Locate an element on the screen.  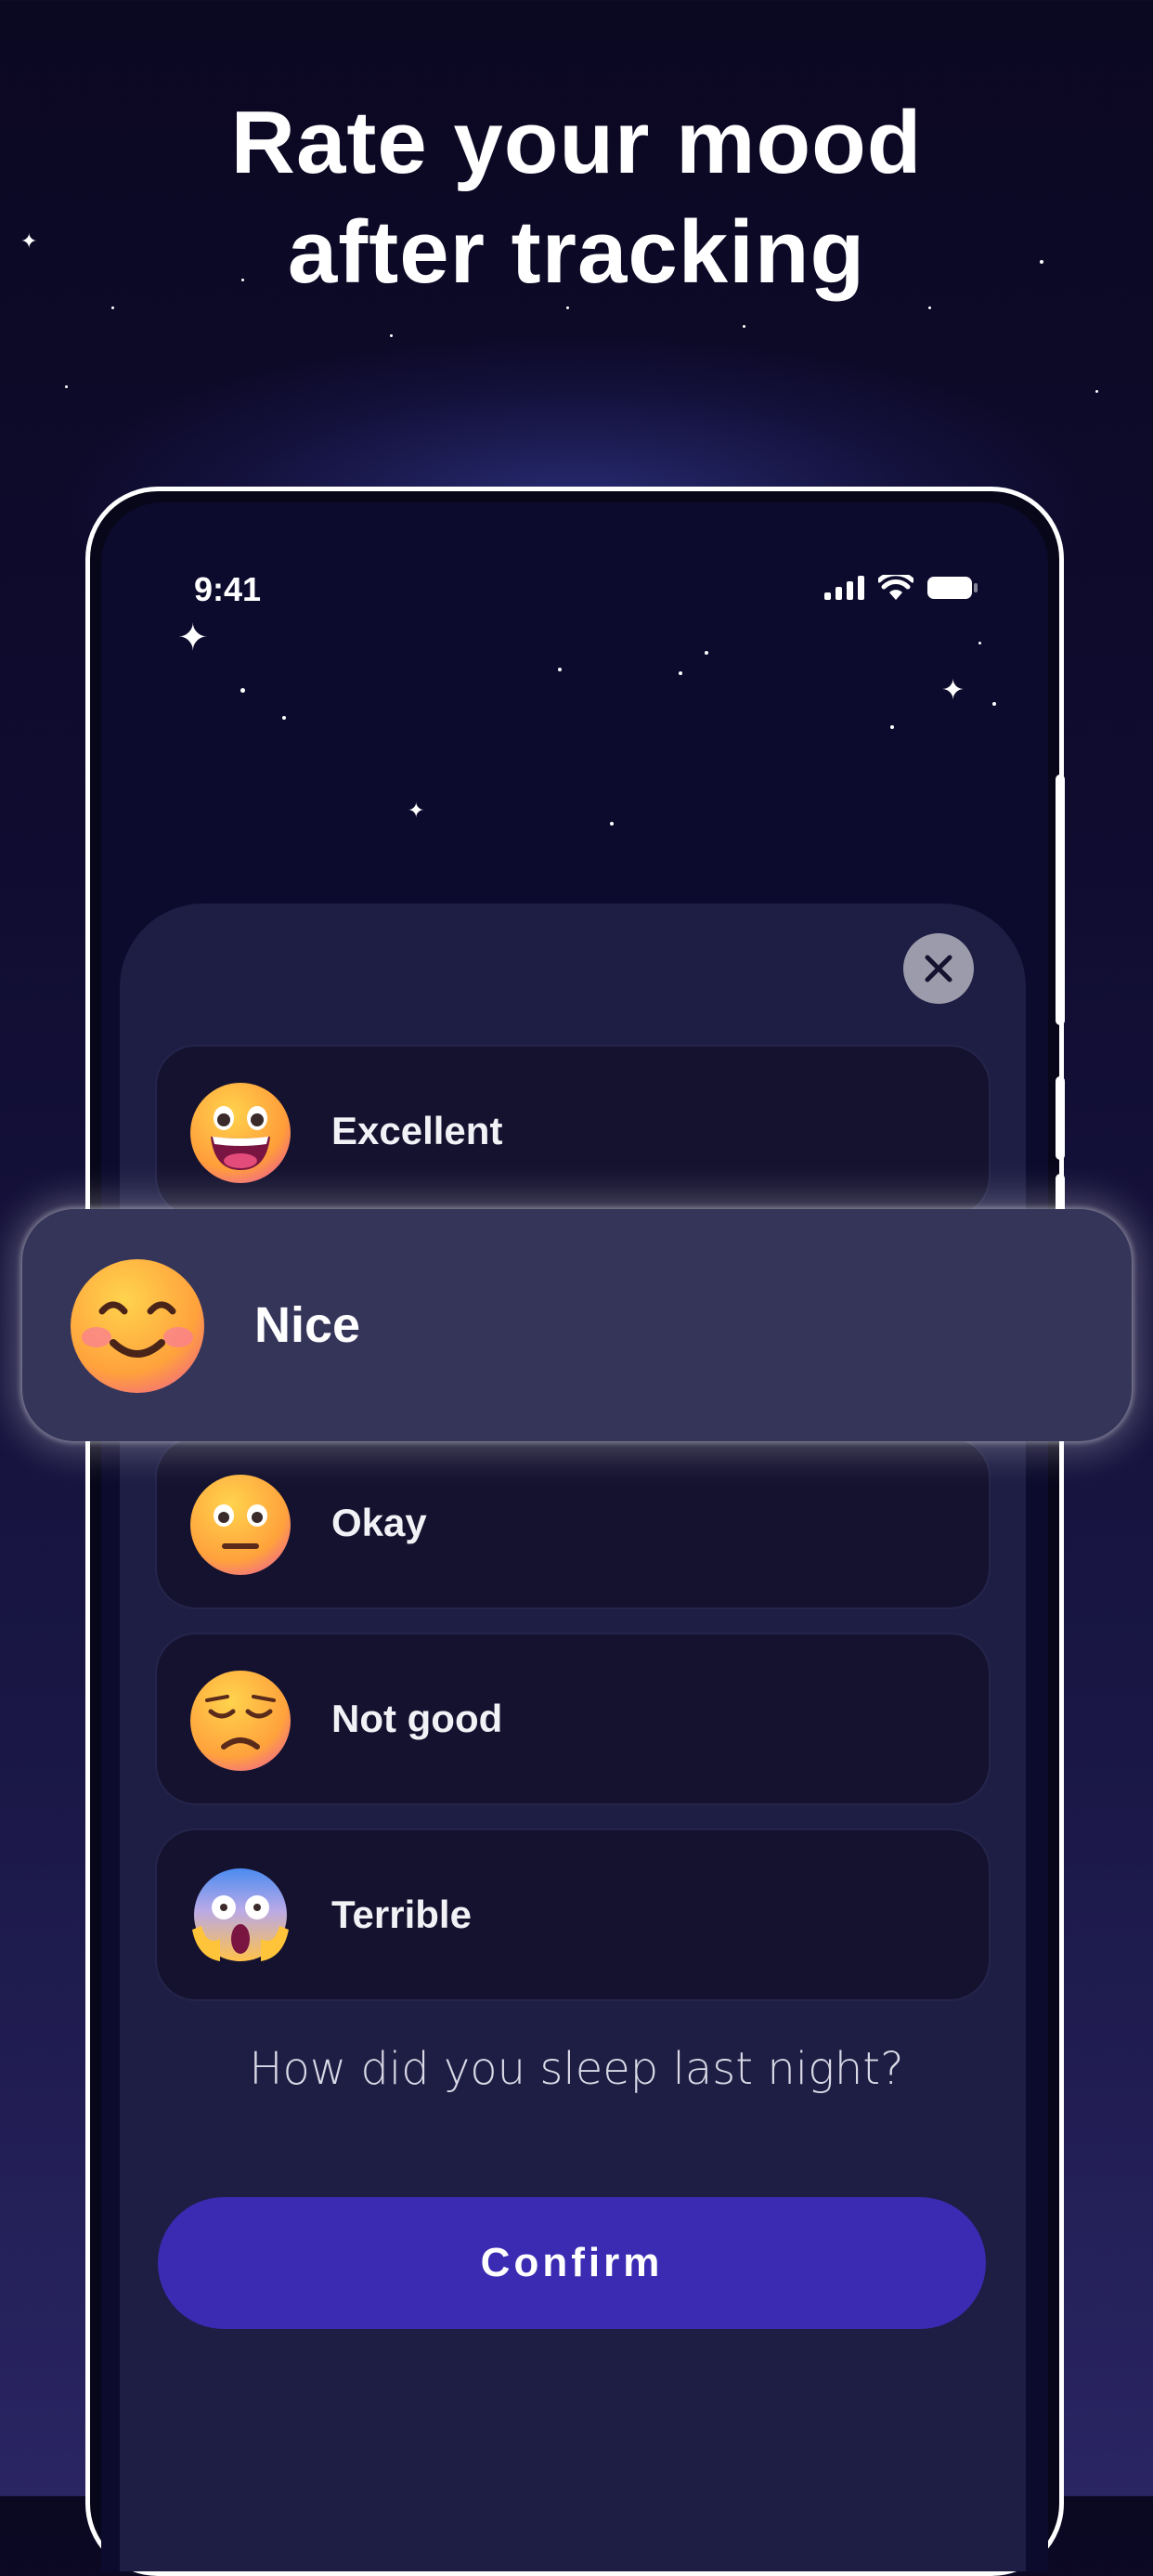
headline: Rate your mood after tracking is located at coordinates (576, 197).